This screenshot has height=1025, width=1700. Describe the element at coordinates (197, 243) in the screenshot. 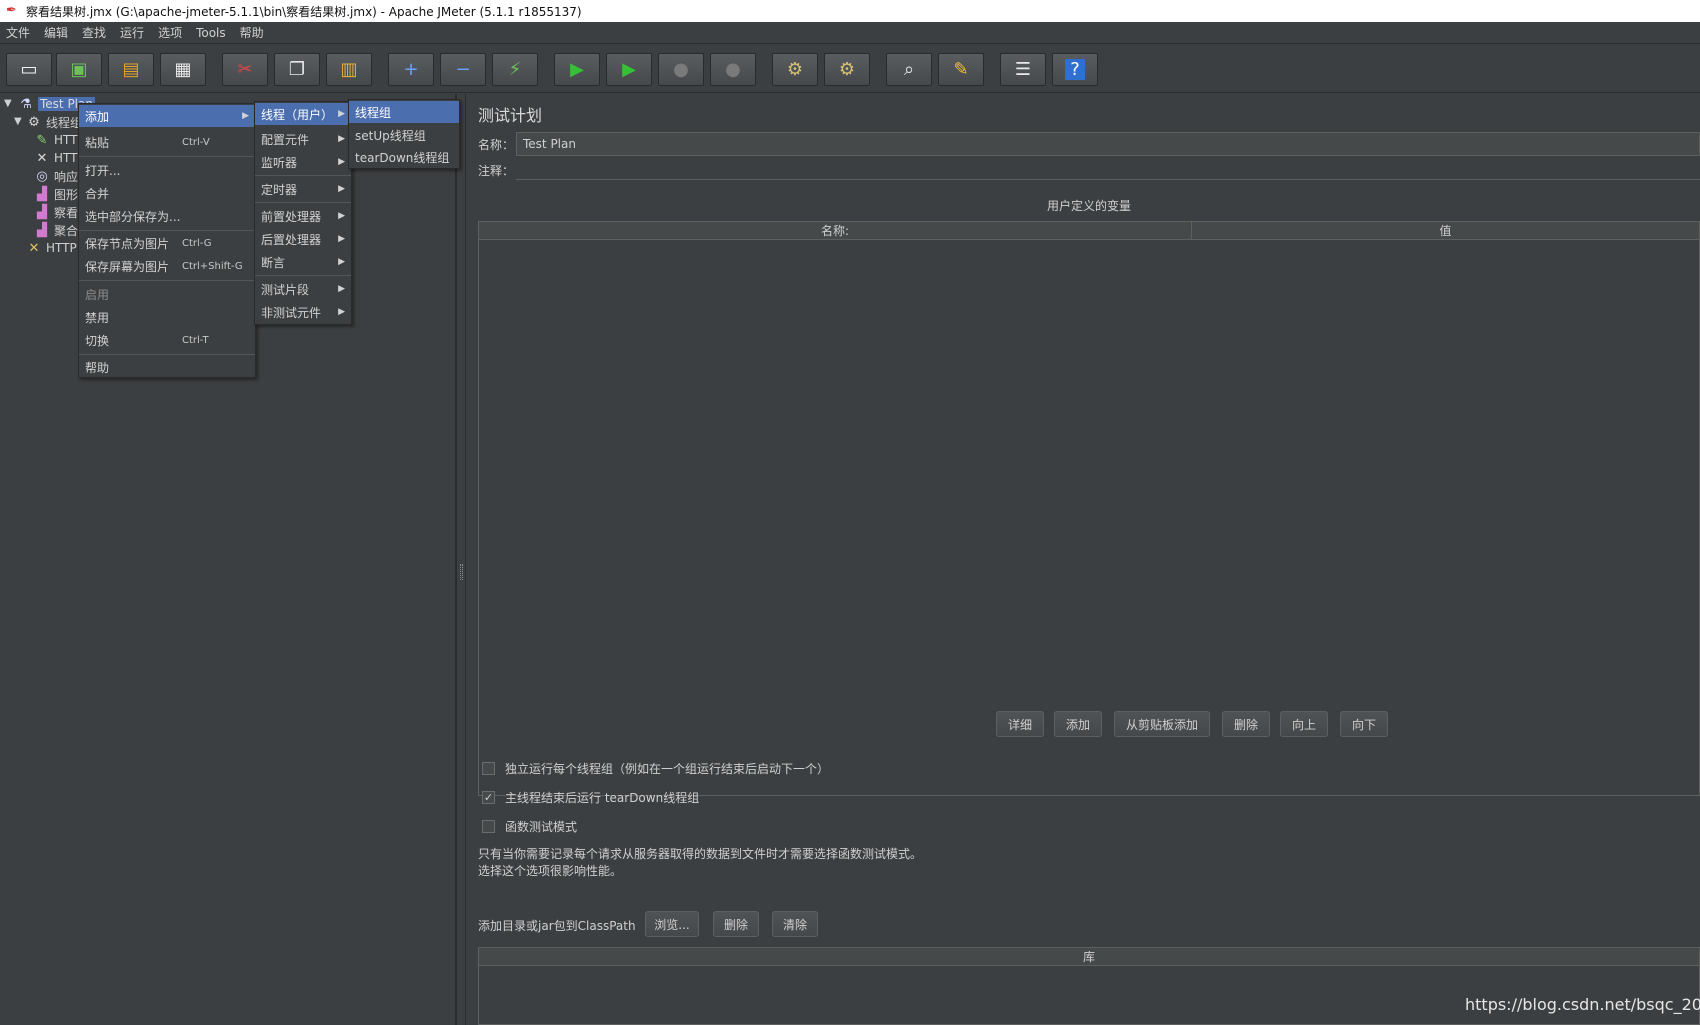

I see `menu-shortcut: Ctrl-G` at that location.